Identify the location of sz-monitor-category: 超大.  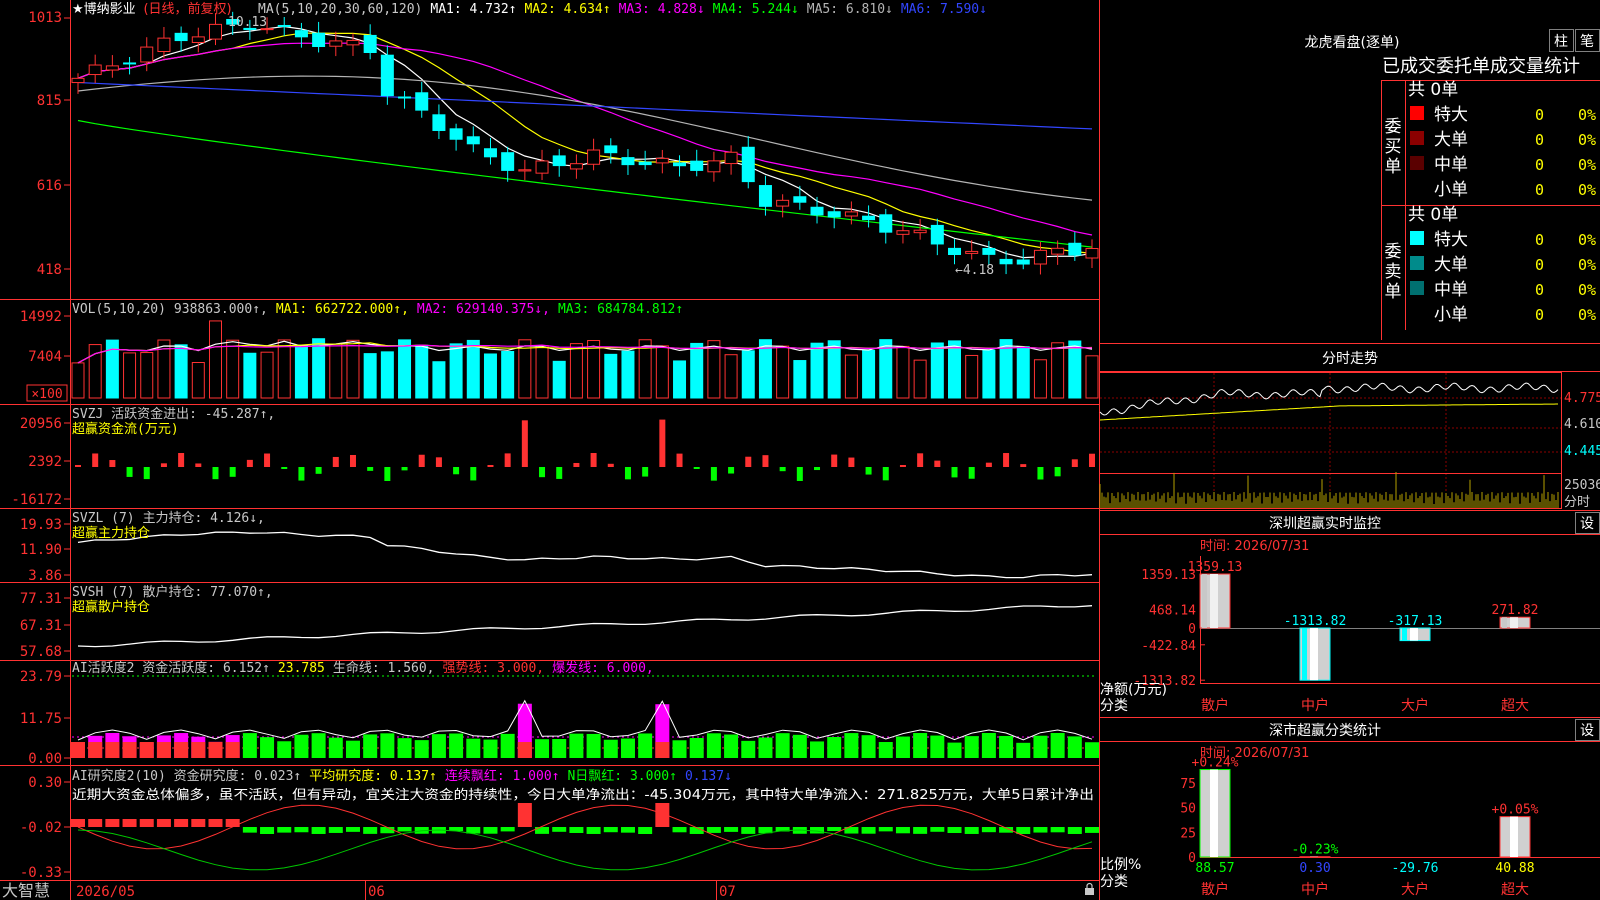
(1515, 706).